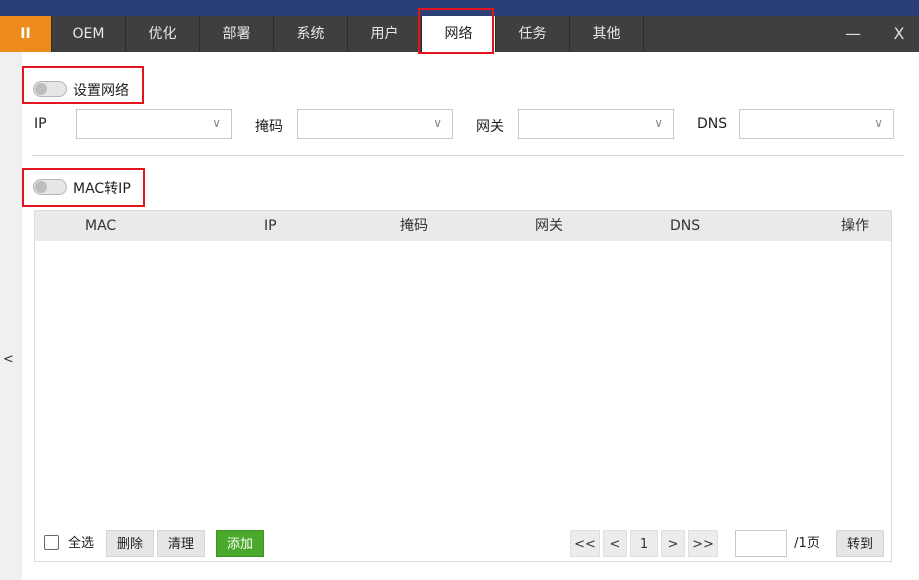  What do you see at coordinates (899, 34) in the screenshot?
I see `close-button: X` at bounding box center [899, 34].